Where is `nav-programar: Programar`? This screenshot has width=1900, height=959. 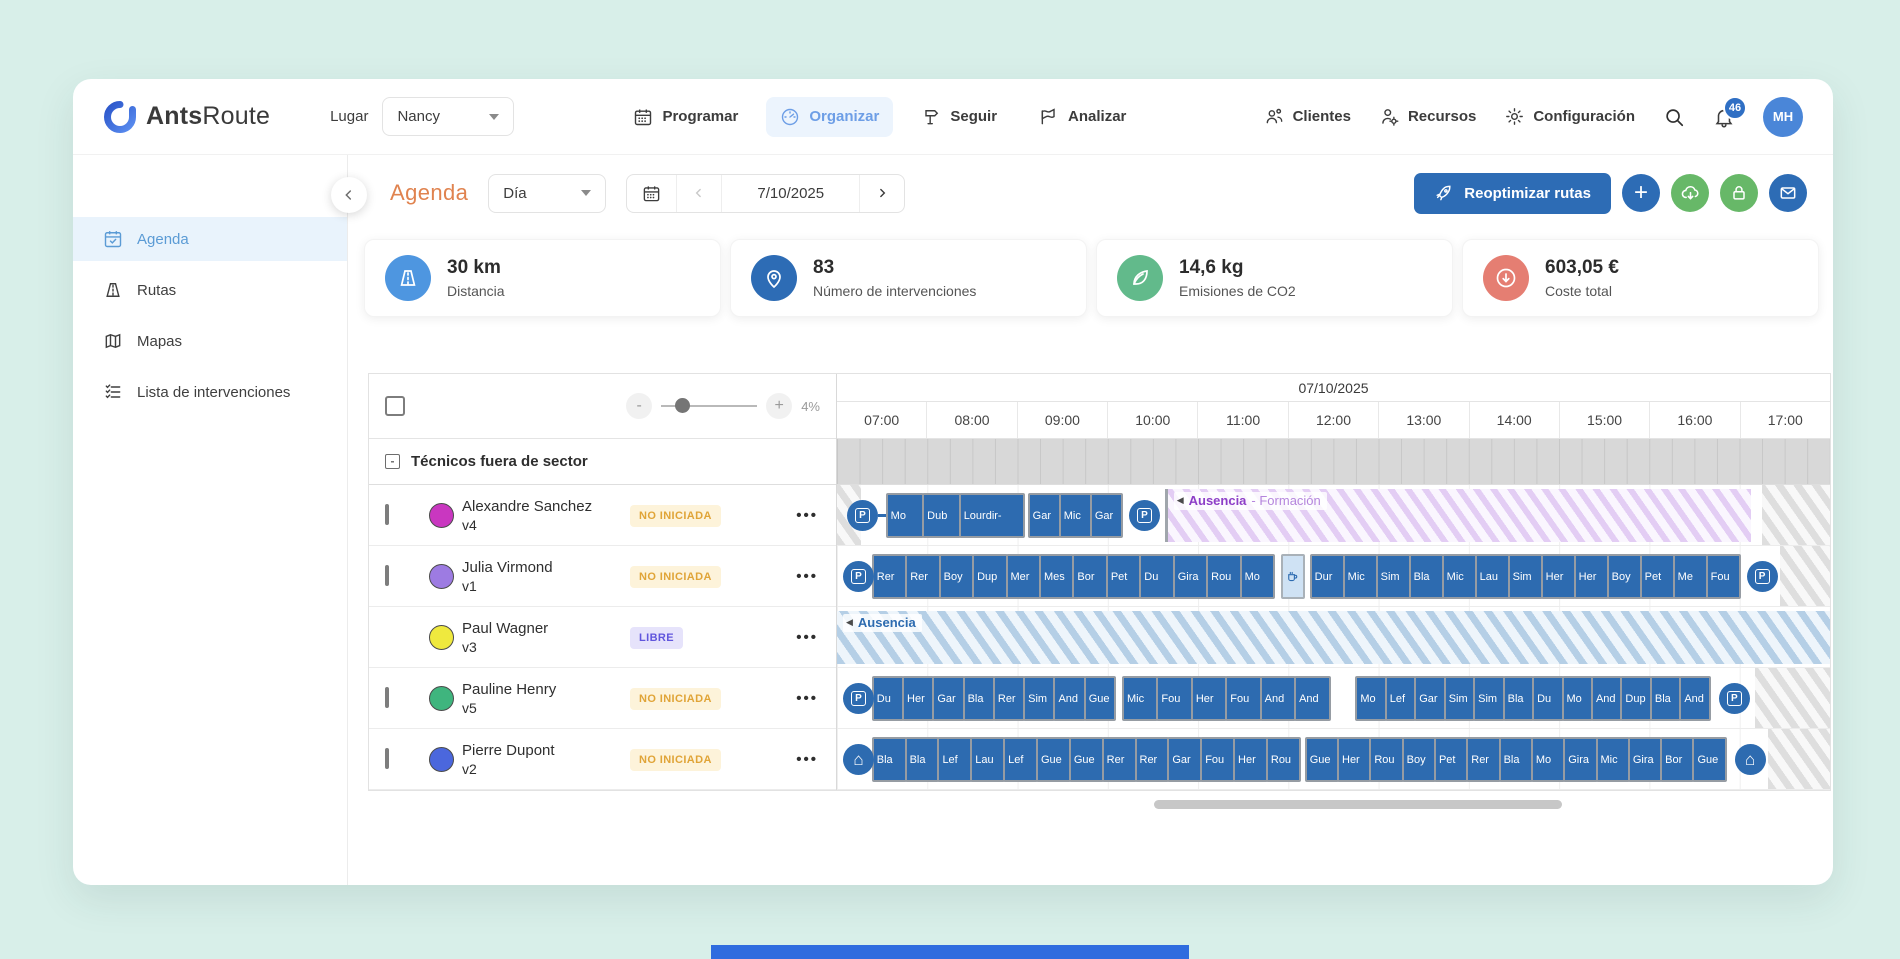
nav-programar: Programar is located at coordinates (685, 117).